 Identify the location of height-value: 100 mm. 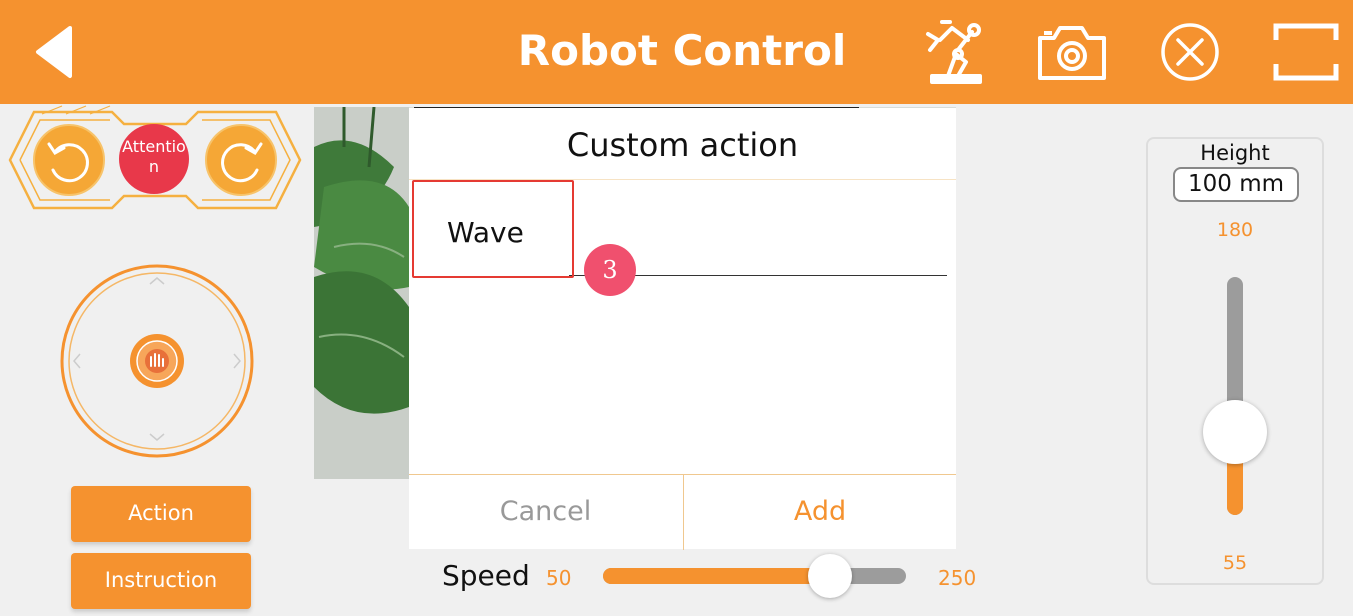
(1236, 184).